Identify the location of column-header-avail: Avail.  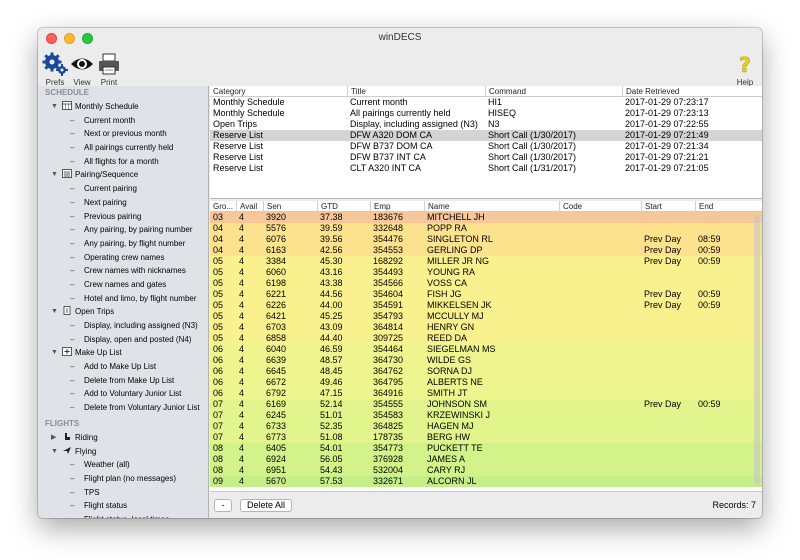
(246, 206).